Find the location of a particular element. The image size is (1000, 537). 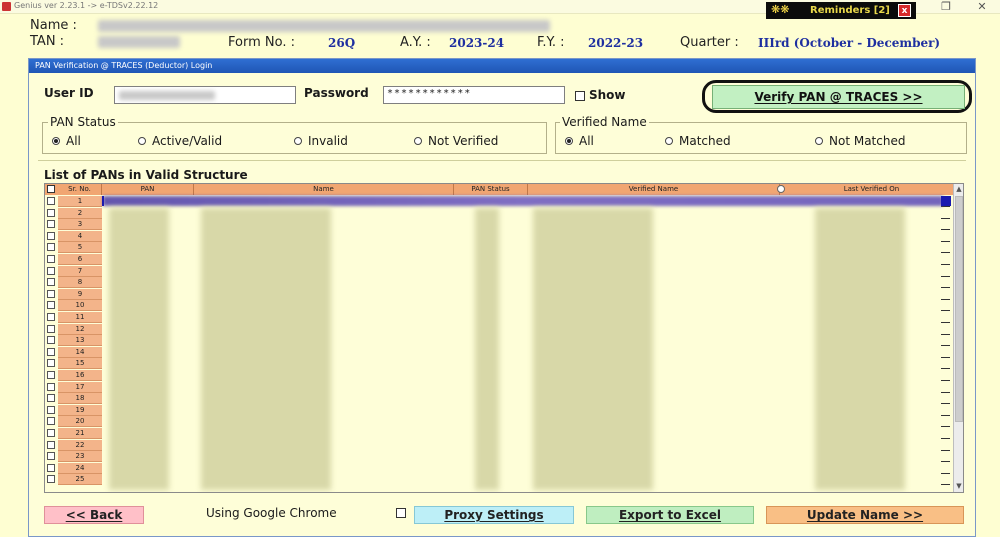

table-row-sr-no: 8 is located at coordinates (80, 283).